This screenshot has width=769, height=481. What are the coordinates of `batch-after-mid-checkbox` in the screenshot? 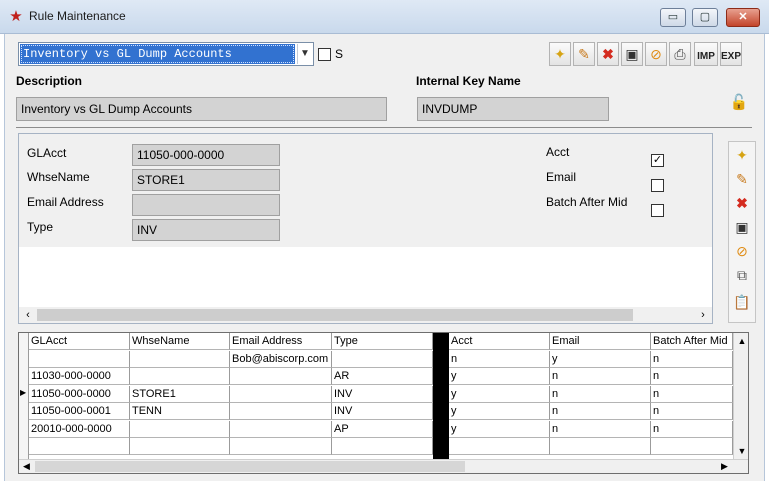 It's located at (657, 210).